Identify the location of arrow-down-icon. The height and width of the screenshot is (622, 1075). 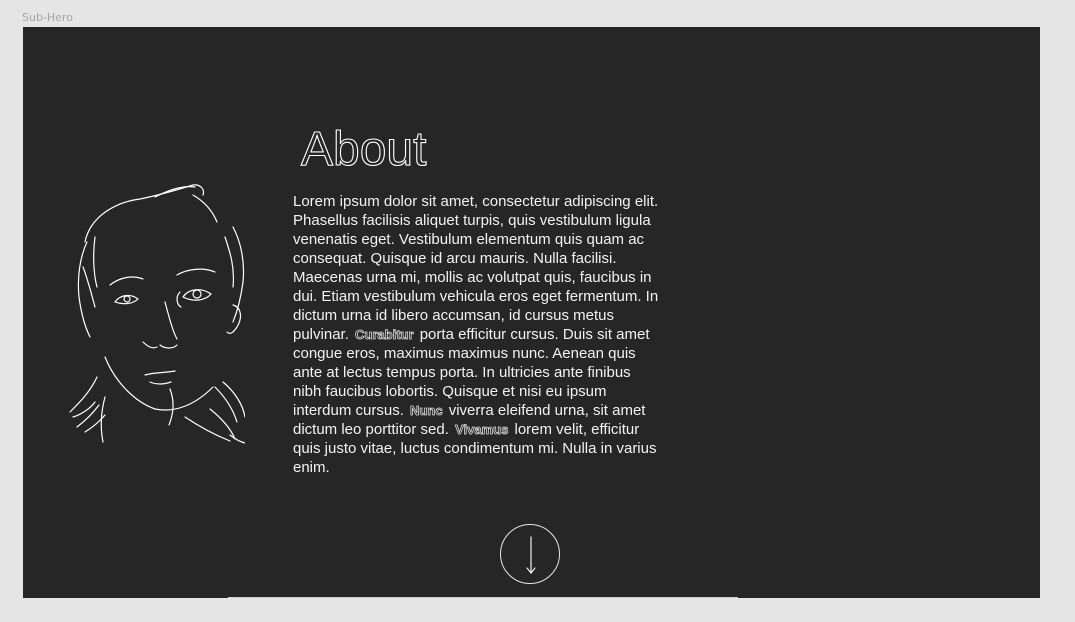
(531, 555).